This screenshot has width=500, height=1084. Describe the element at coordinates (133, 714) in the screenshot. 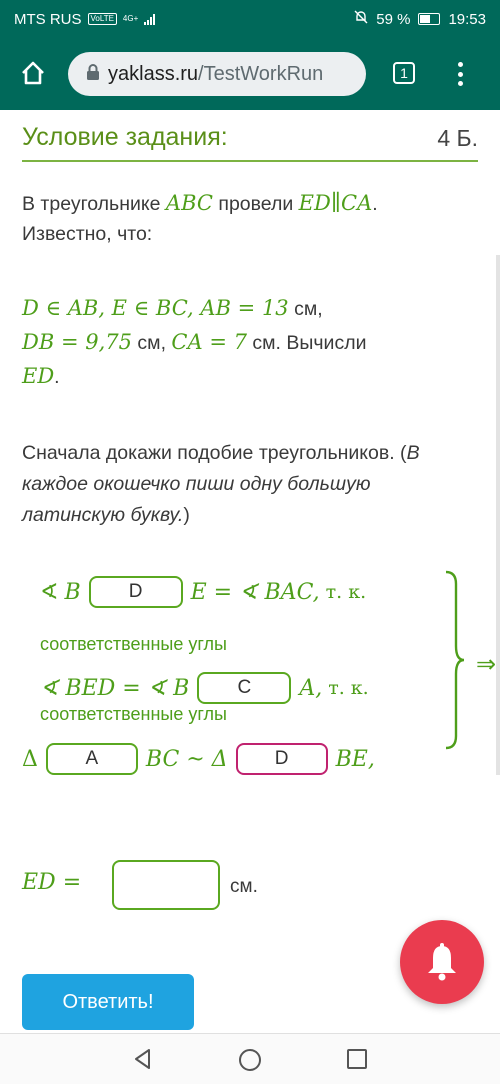

I see `reason-caption-2: соответственные углы` at that location.